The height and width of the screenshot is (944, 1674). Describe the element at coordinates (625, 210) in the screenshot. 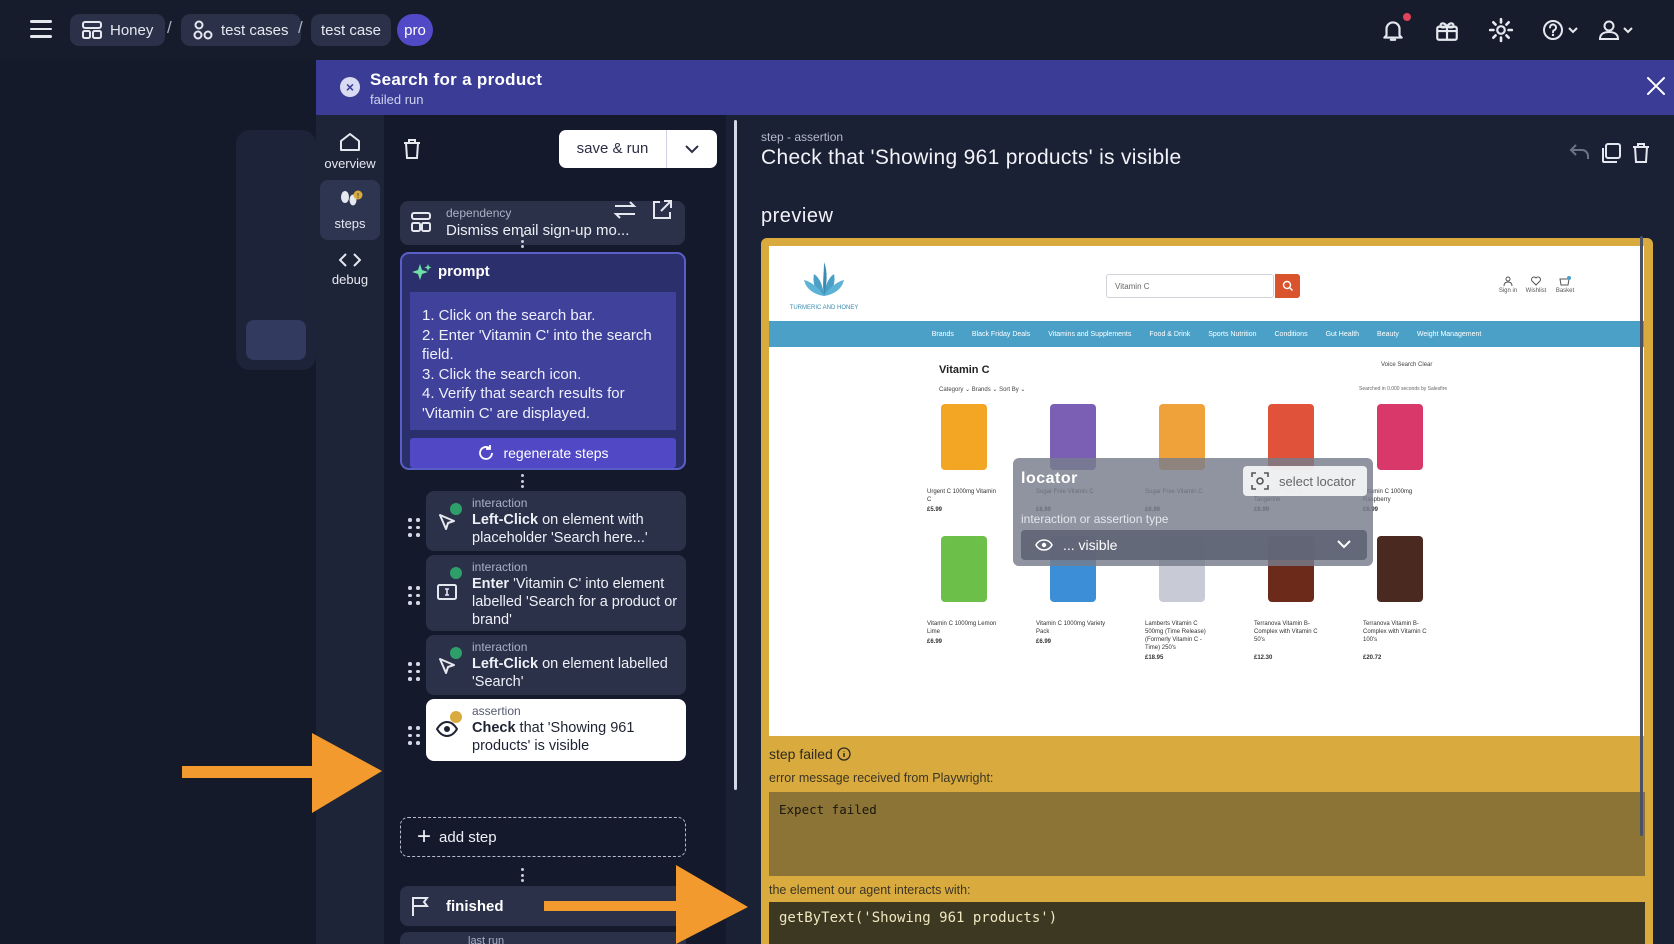

I see `swap-icon` at that location.